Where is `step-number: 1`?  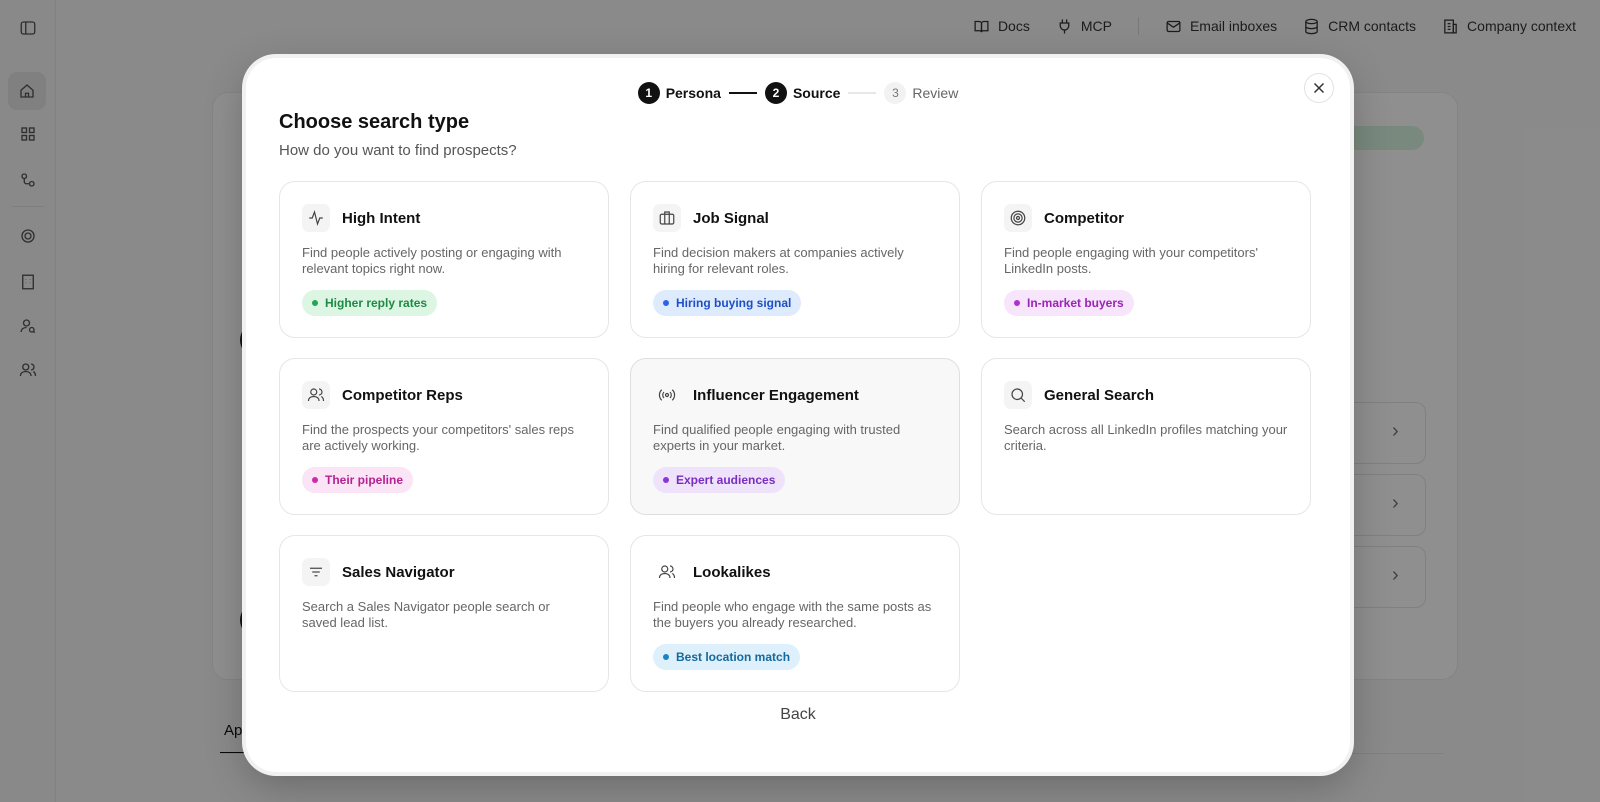
step-number: 1 is located at coordinates (648, 93).